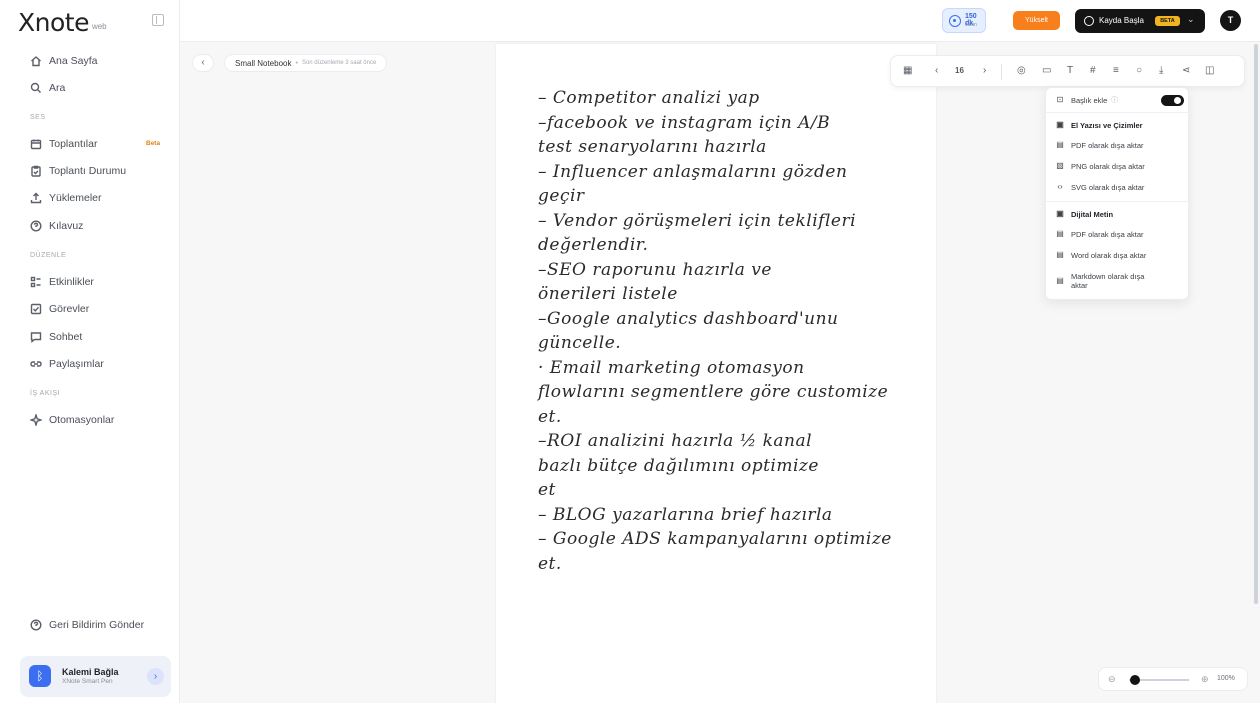  I want to click on export-dt-pdf: ▤ PDF olarak dışa aktar, so click(1118, 234).